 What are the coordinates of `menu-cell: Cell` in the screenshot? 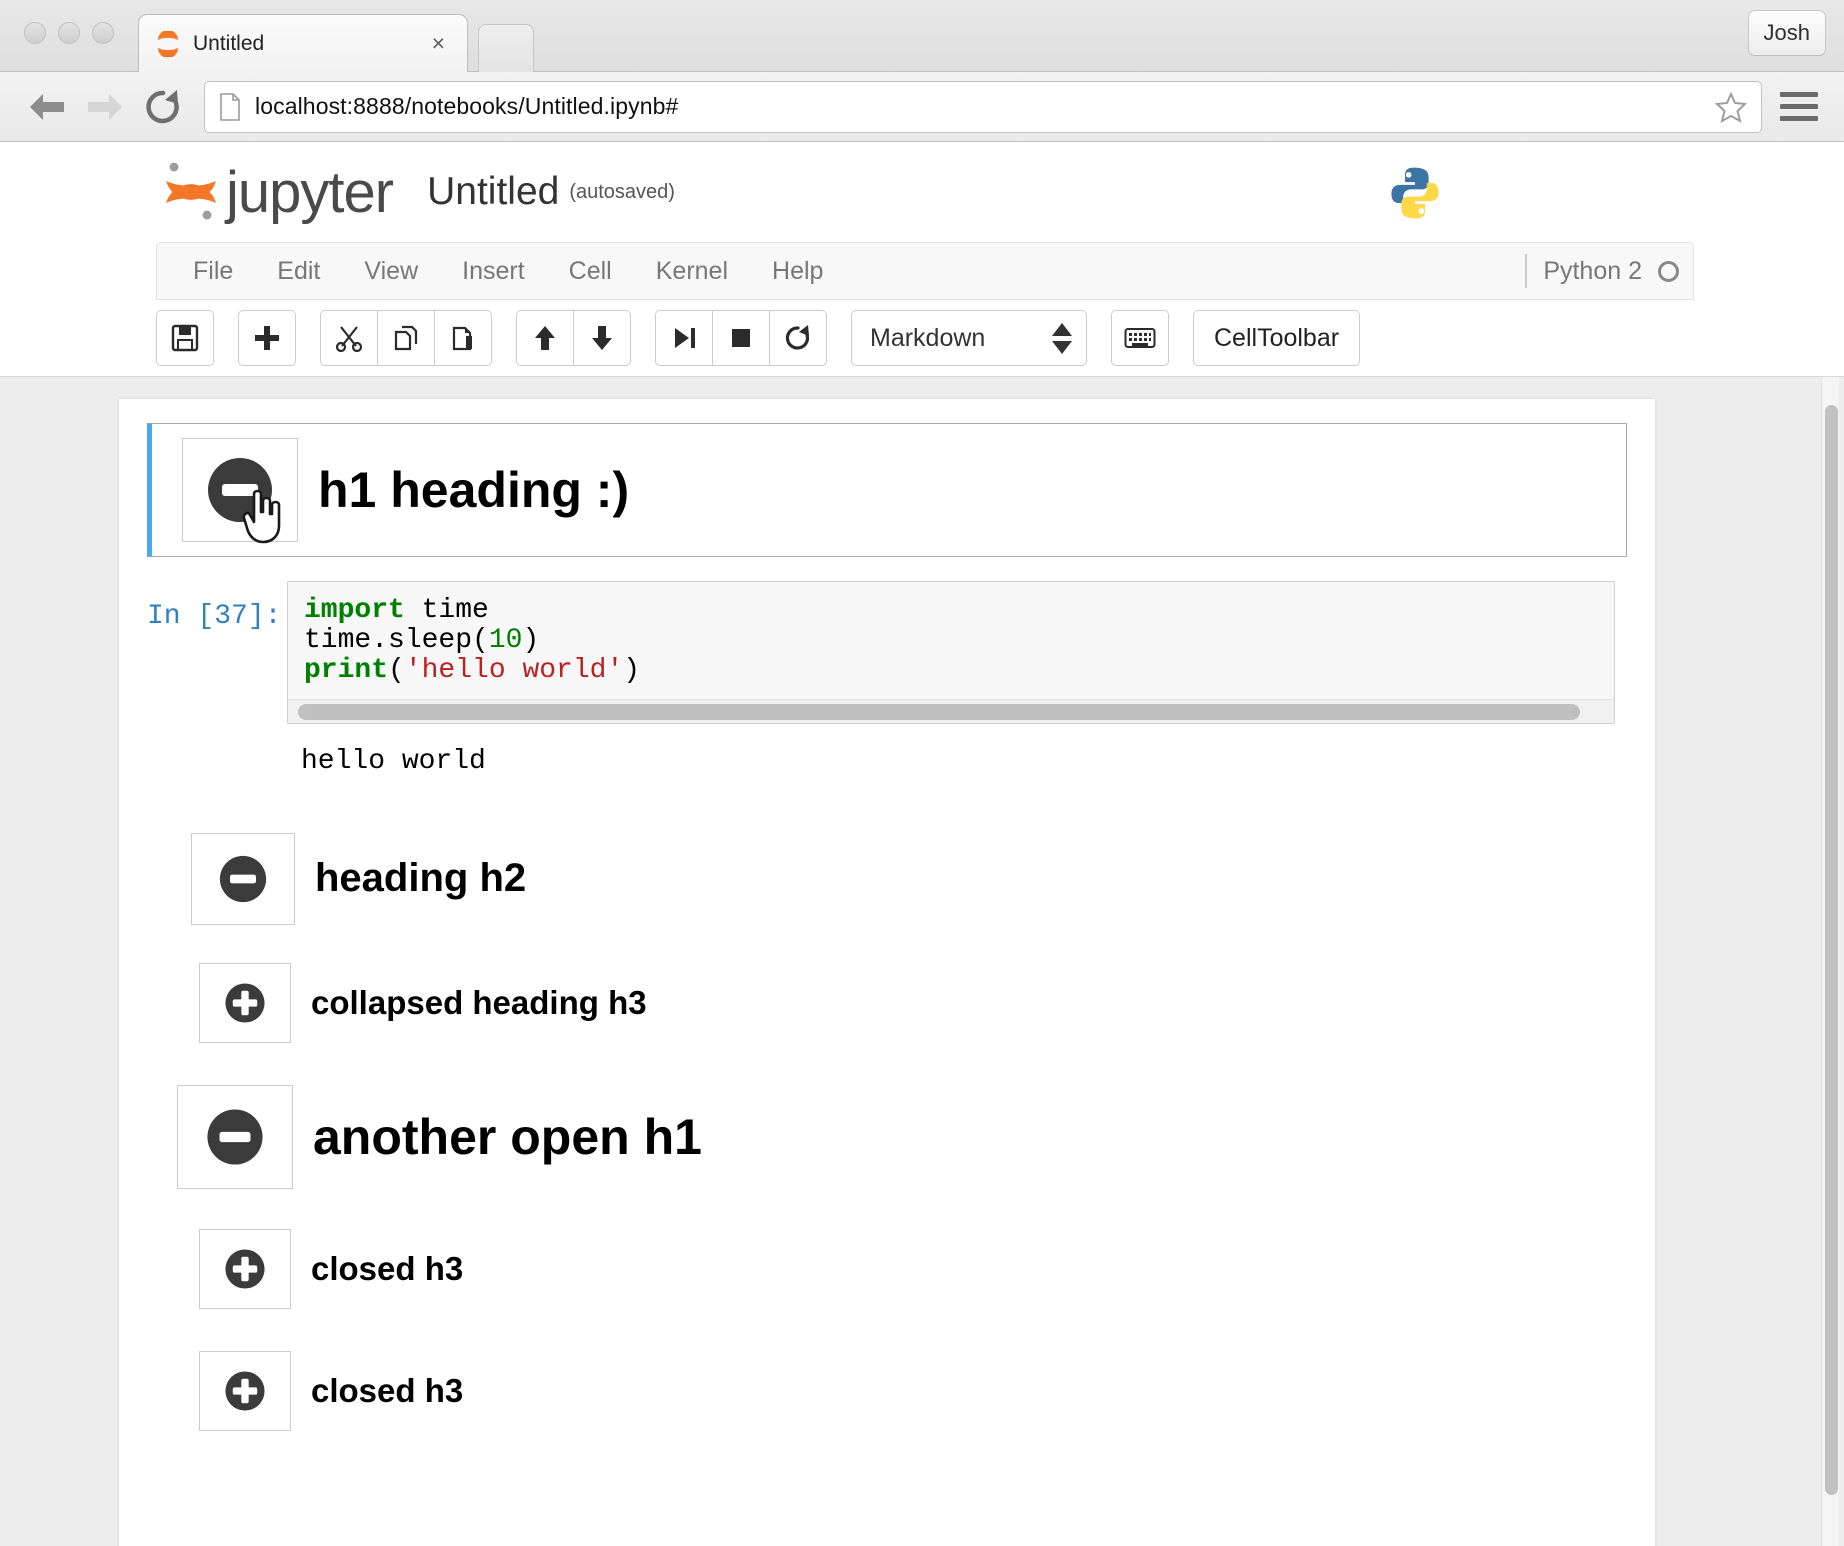 It's located at (590, 271).